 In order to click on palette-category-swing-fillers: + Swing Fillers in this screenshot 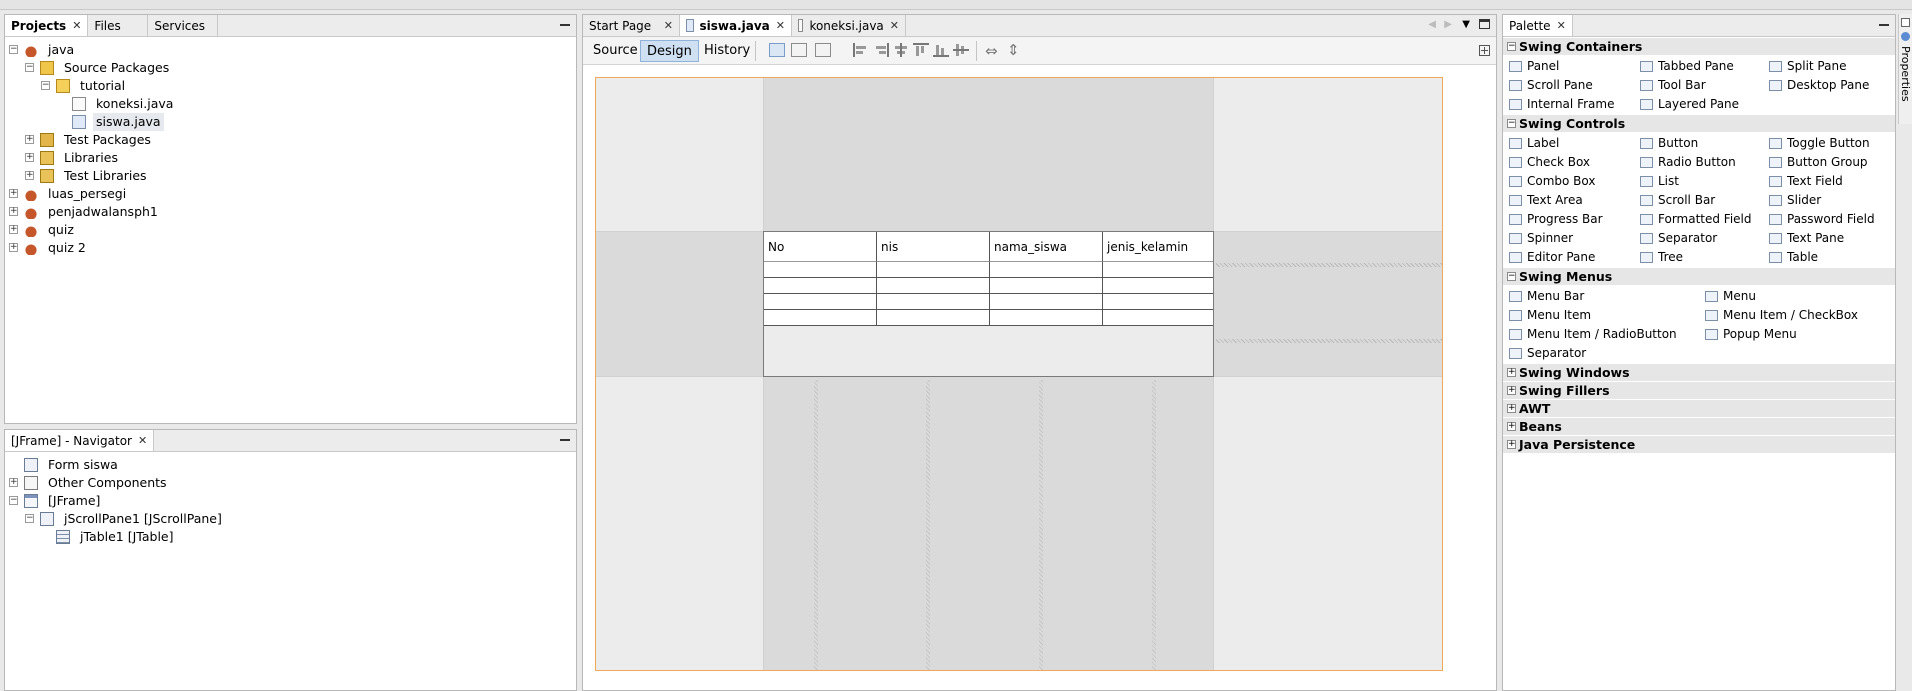, I will do `click(1699, 390)`.